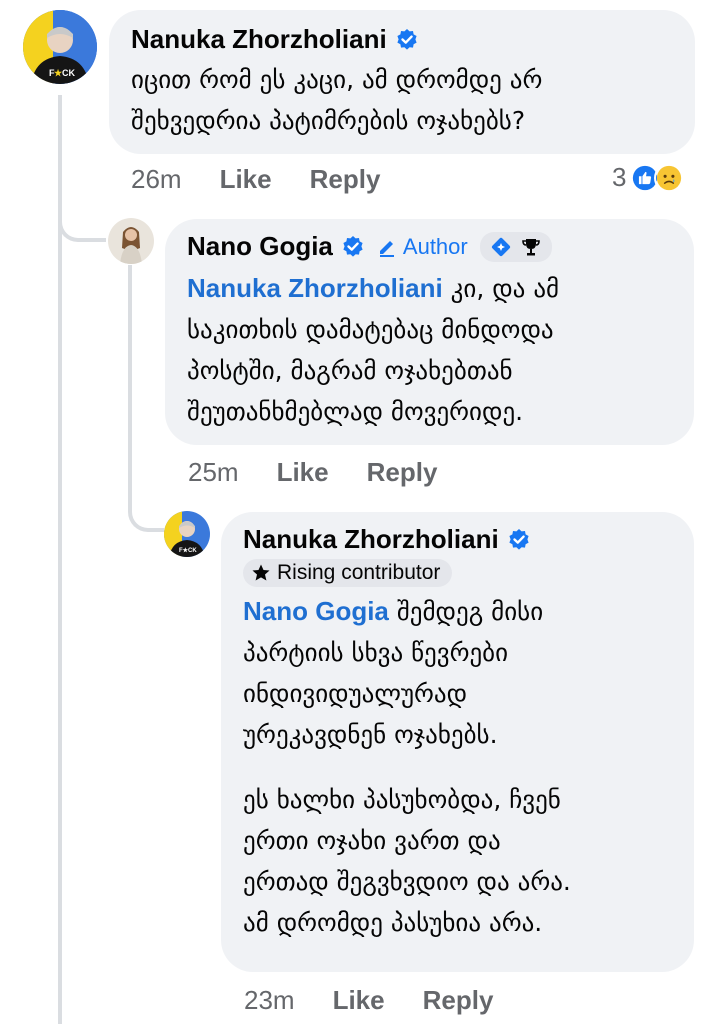  What do you see at coordinates (337, 79) in the screenshot?
I see `comment-line: იცით რომ ეს კაცი, ამ დრომდე არ` at bounding box center [337, 79].